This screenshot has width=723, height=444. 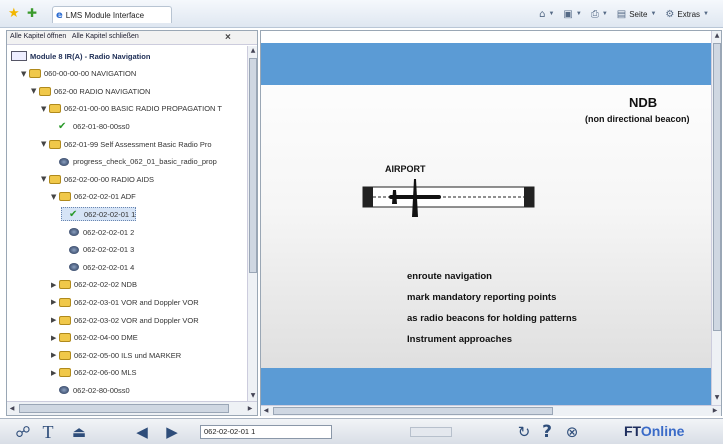 I want to click on print-dropdown-icon: ▼, so click(x=605, y=14).